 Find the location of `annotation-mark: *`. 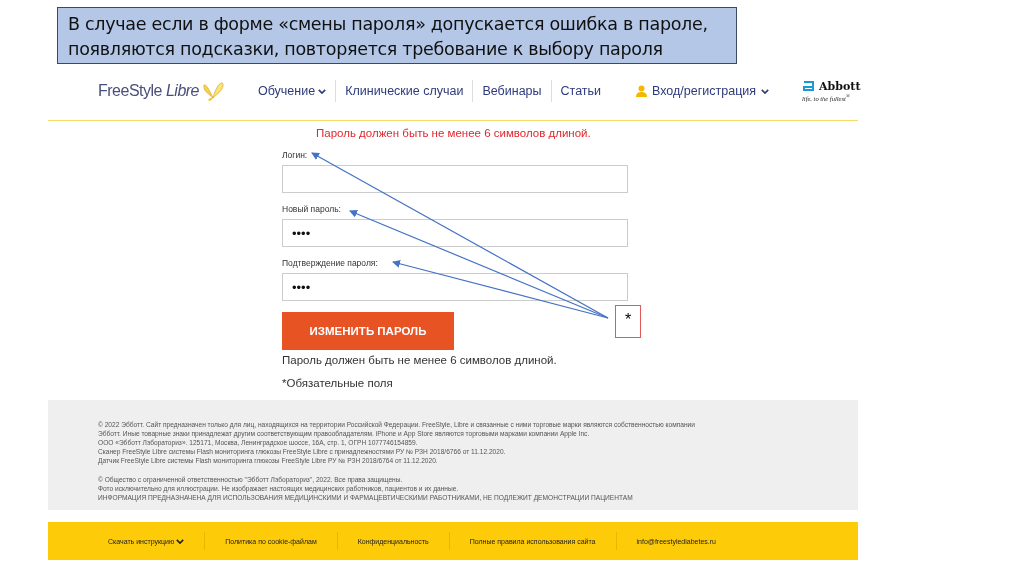

annotation-mark: * is located at coordinates (628, 321).